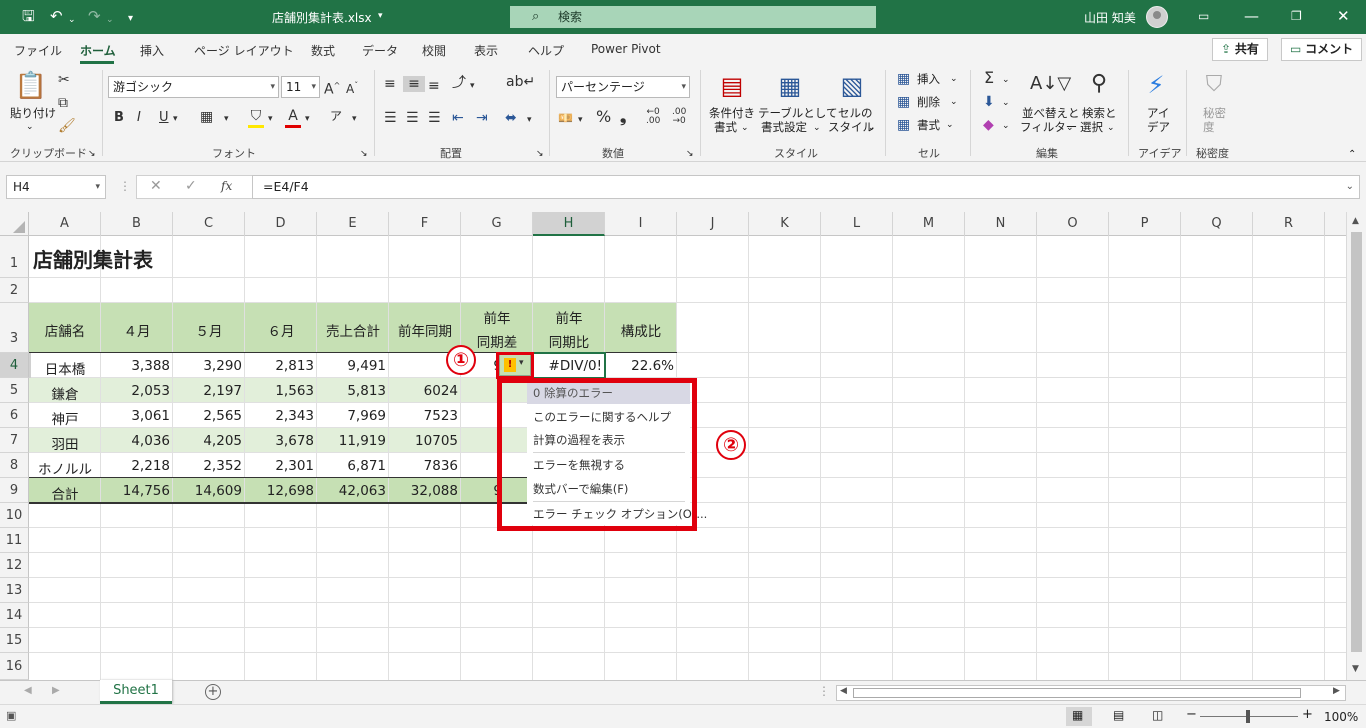 The height and width of the screenshot is (728, 1366). Describe the element at coordinates (209, 466) in the screenshot. I see `table-cell: 2,352` at that location.